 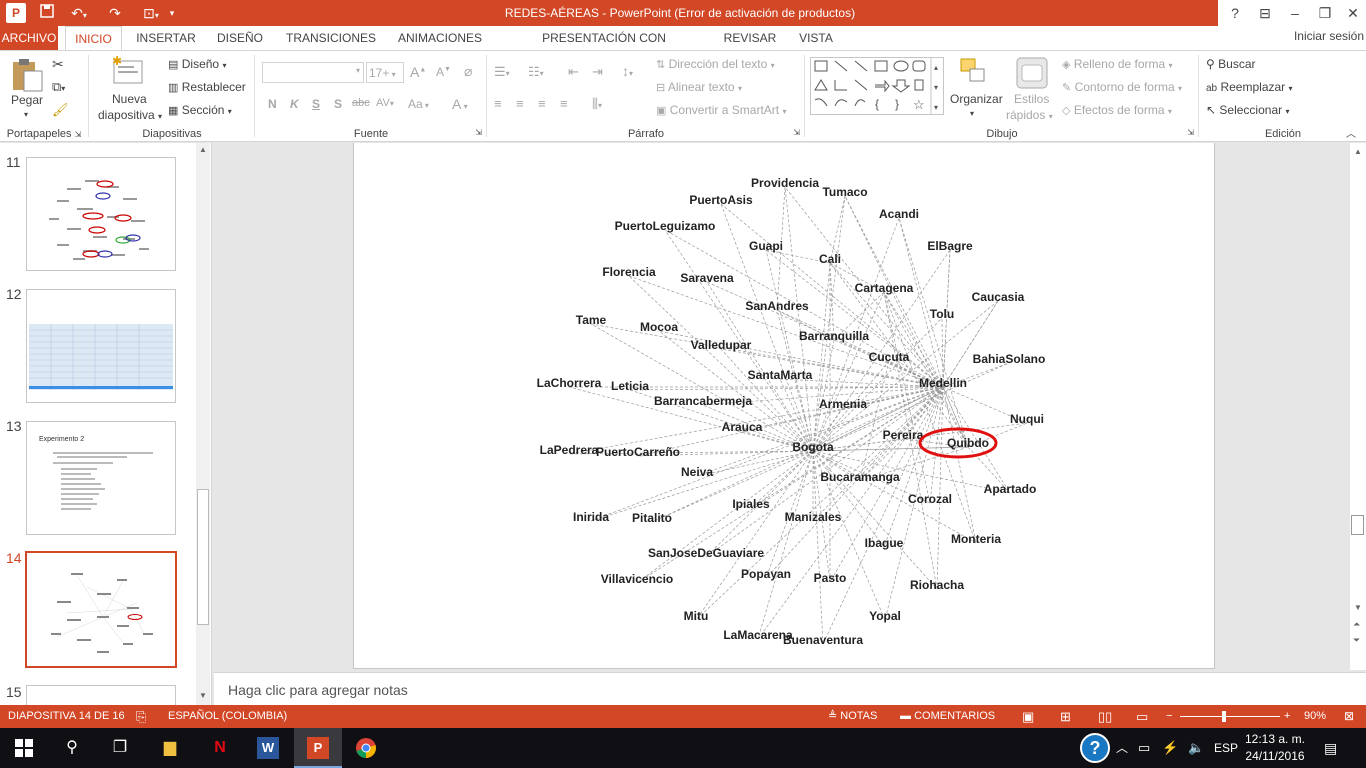 What do you see at coordinates (331, 38) in the screenshot?
I see `tab-transitions: TRANSICIONES` at bounding box center [331, 38].